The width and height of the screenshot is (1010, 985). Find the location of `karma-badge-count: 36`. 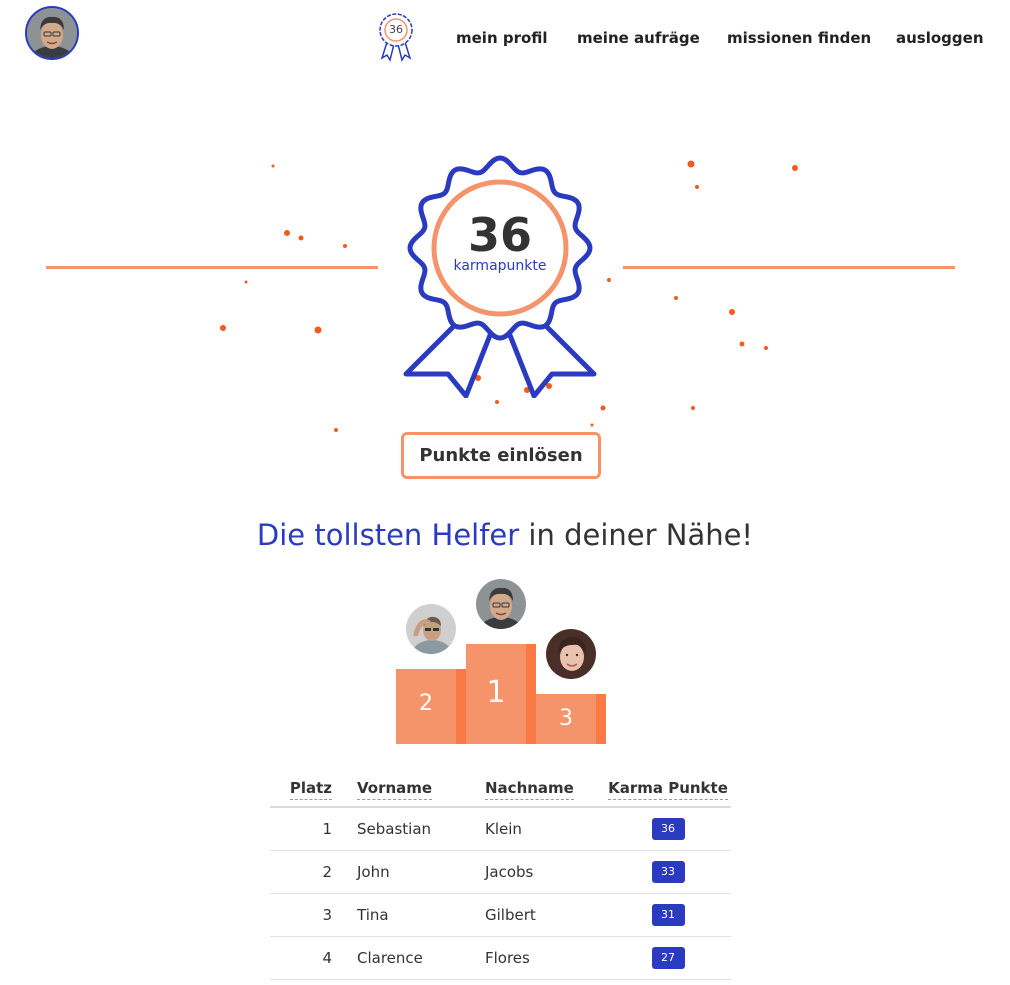

karma-badge-count: 36 is located at coordinates (396, 29).